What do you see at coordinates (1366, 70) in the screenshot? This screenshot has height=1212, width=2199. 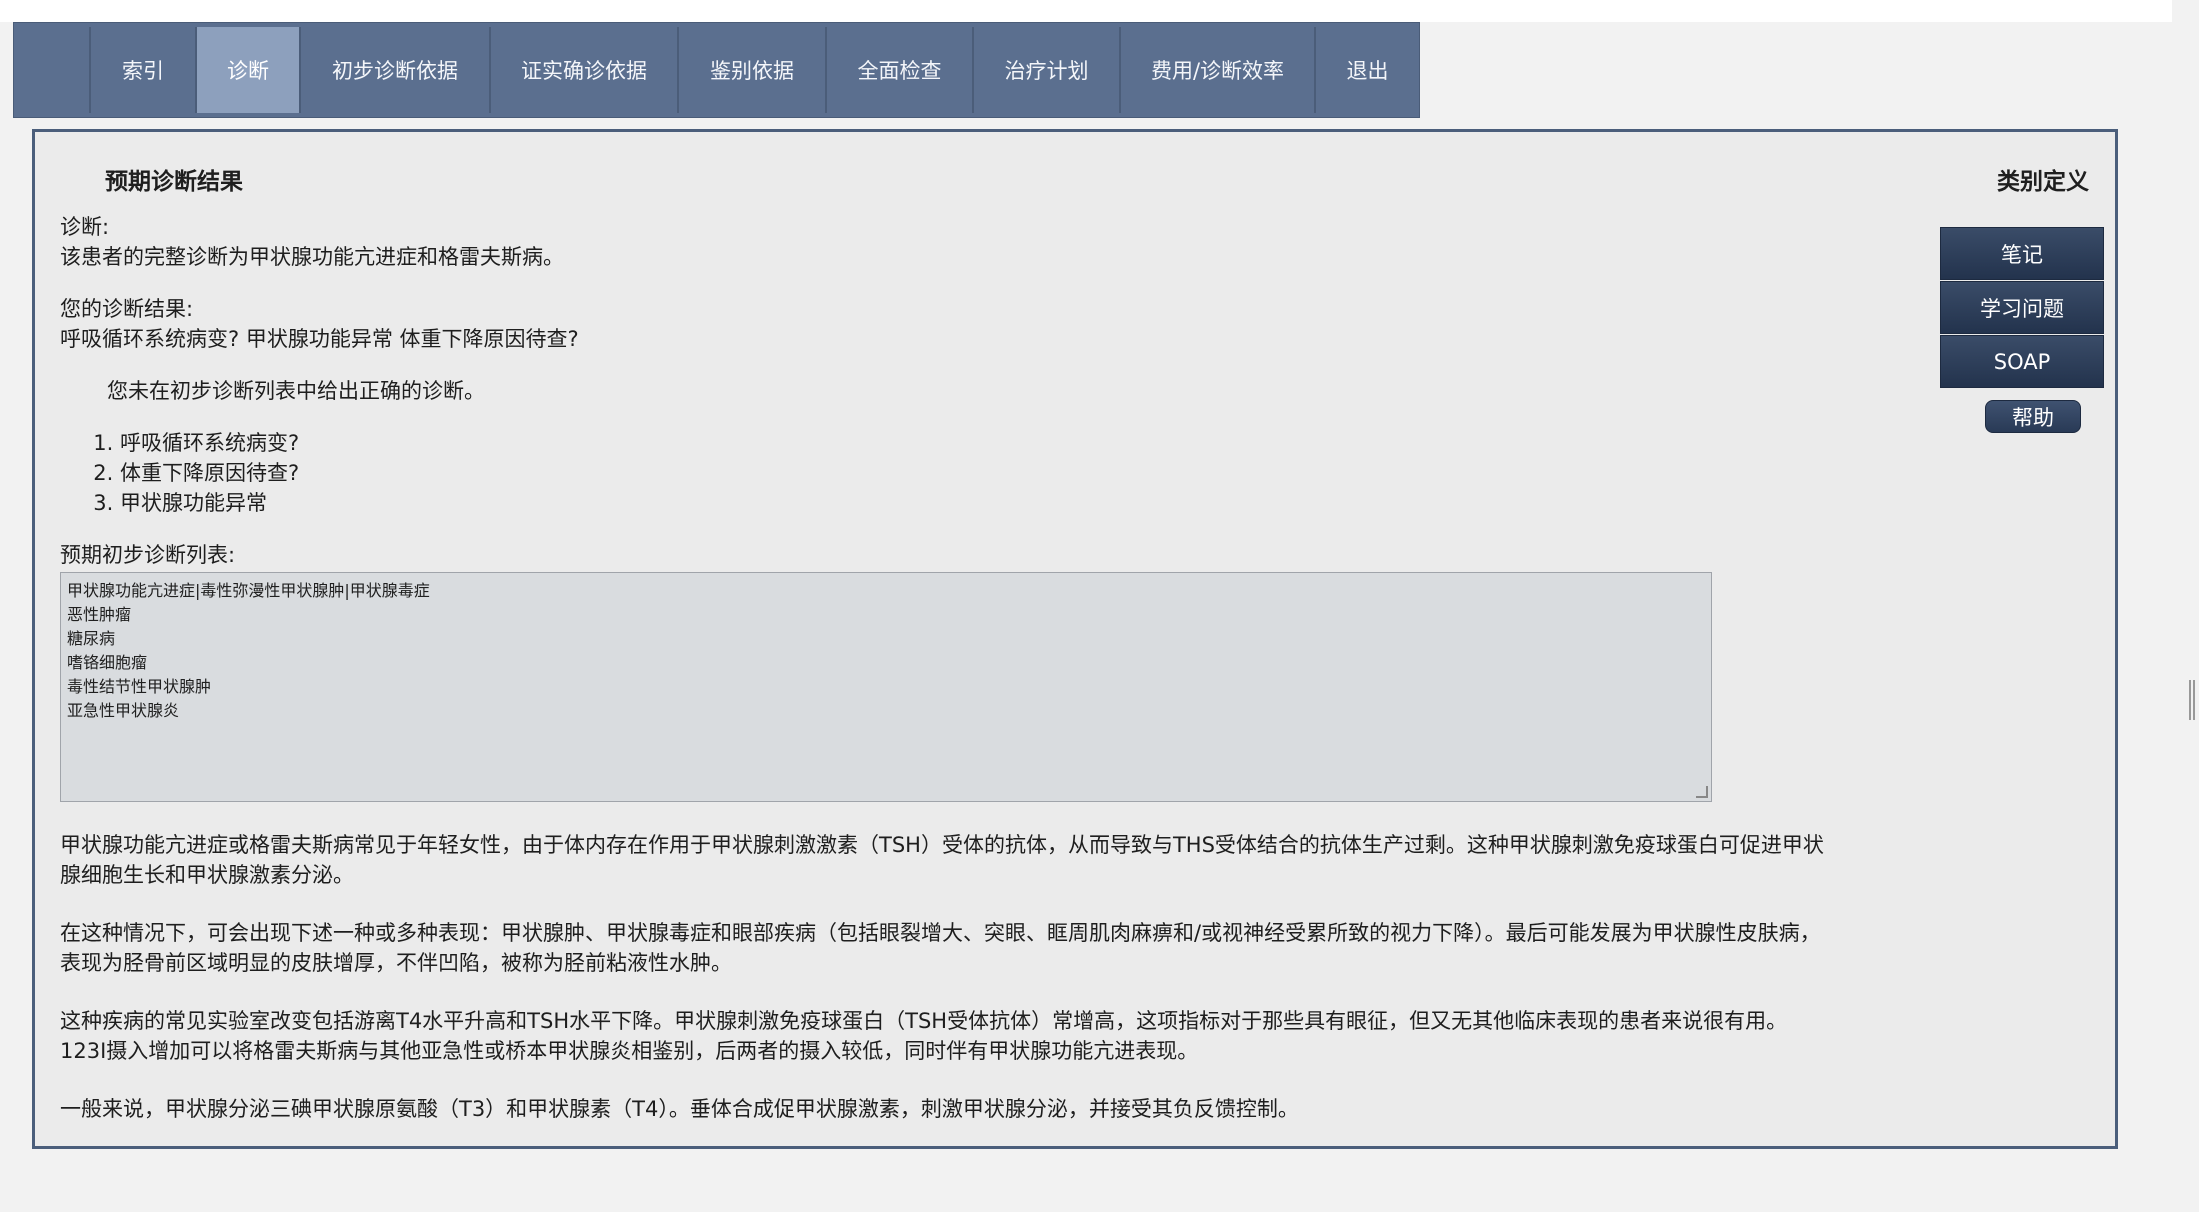 I see `nav-tab-exit: 退出` at bounding box center [1366, 70].